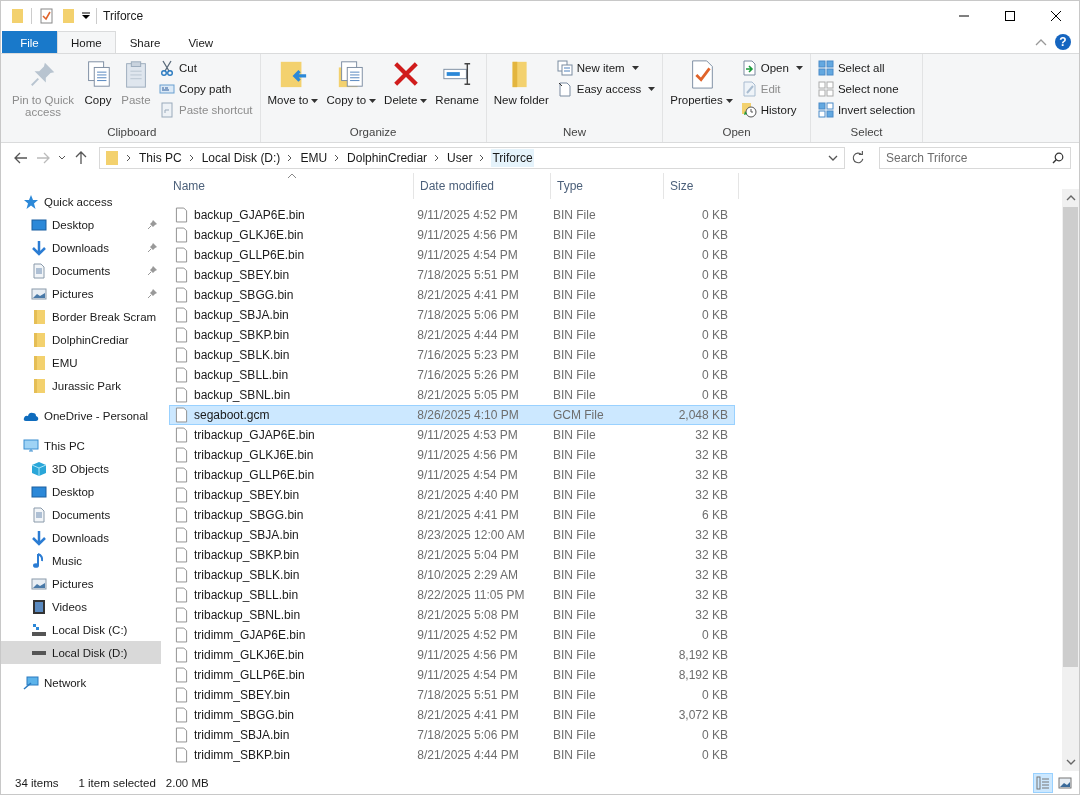 Image resolution: width=1080 pixels, height=795 pixels. Describe the element at coordinates (1063, 42) in the screenshot. I see `help-button: ?` at that location.